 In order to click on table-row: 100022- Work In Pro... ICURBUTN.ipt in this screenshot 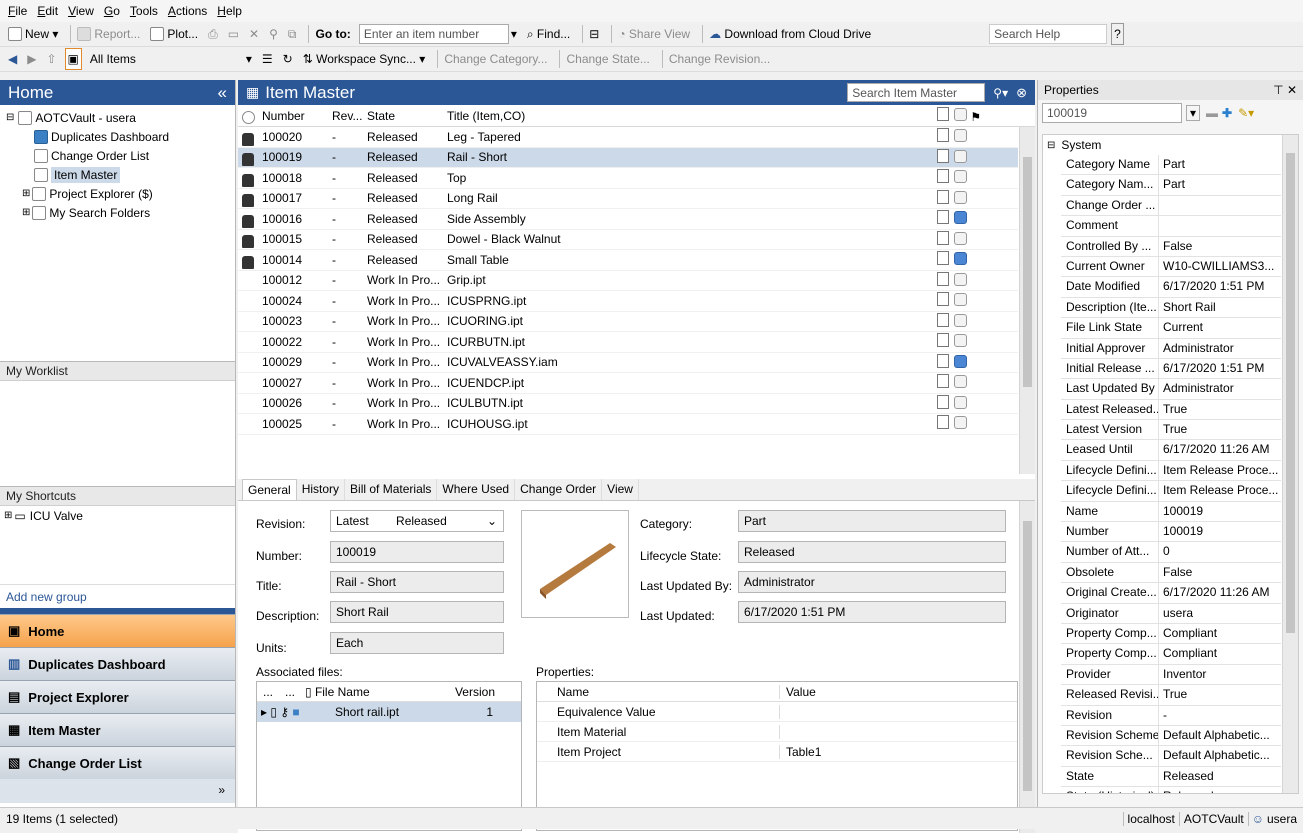, I will do `click(628, 342)`.